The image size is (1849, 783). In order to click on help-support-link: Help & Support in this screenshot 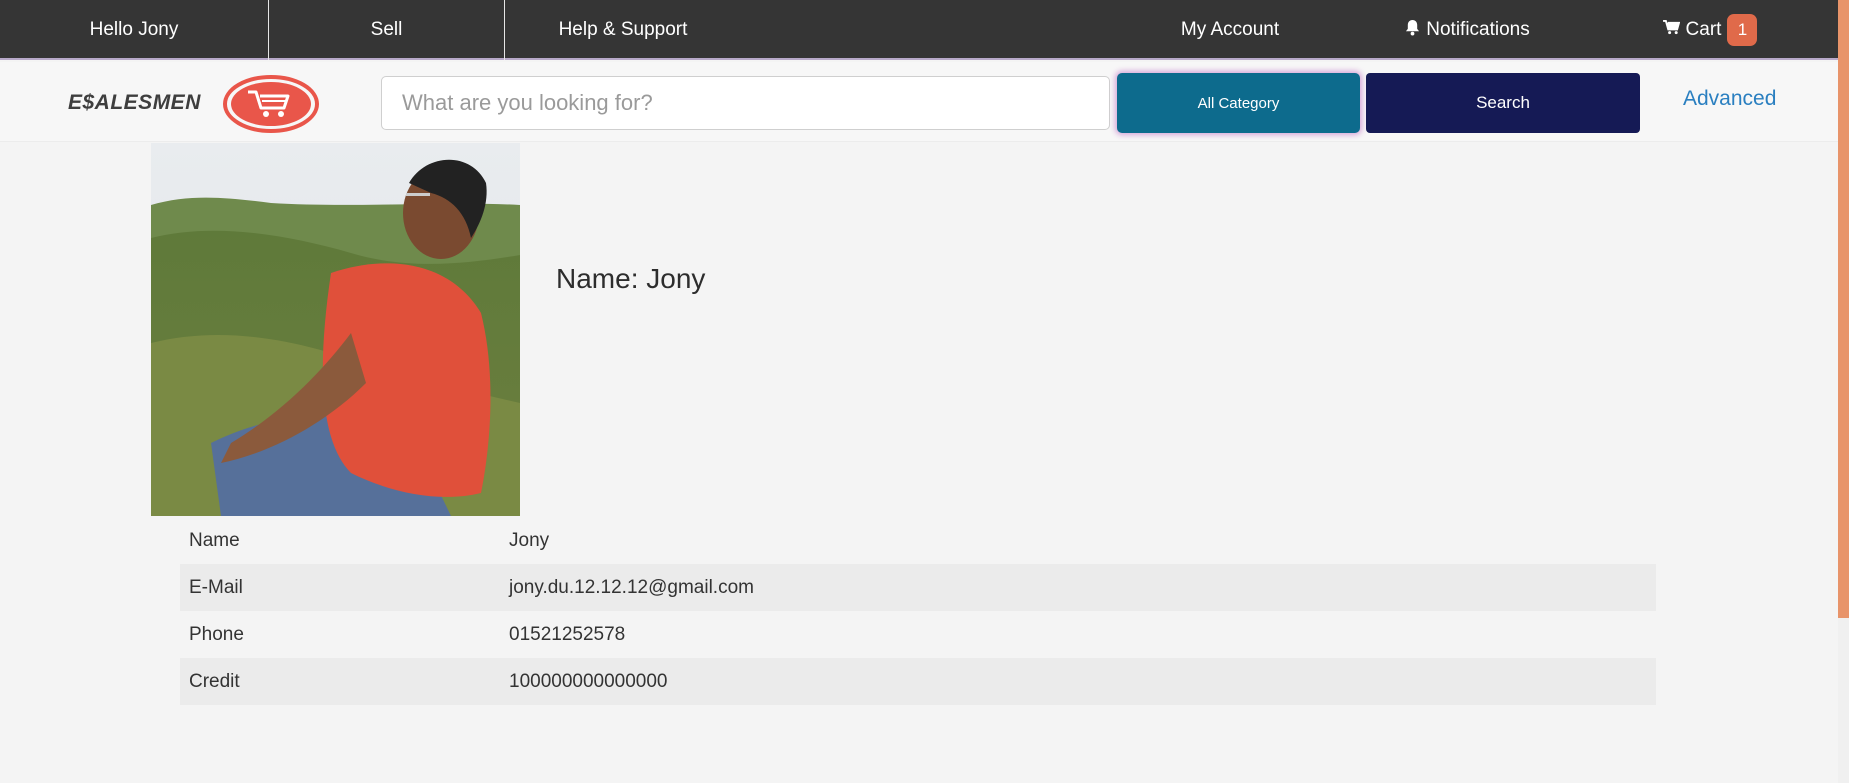, I will do `click(623, 30)`.